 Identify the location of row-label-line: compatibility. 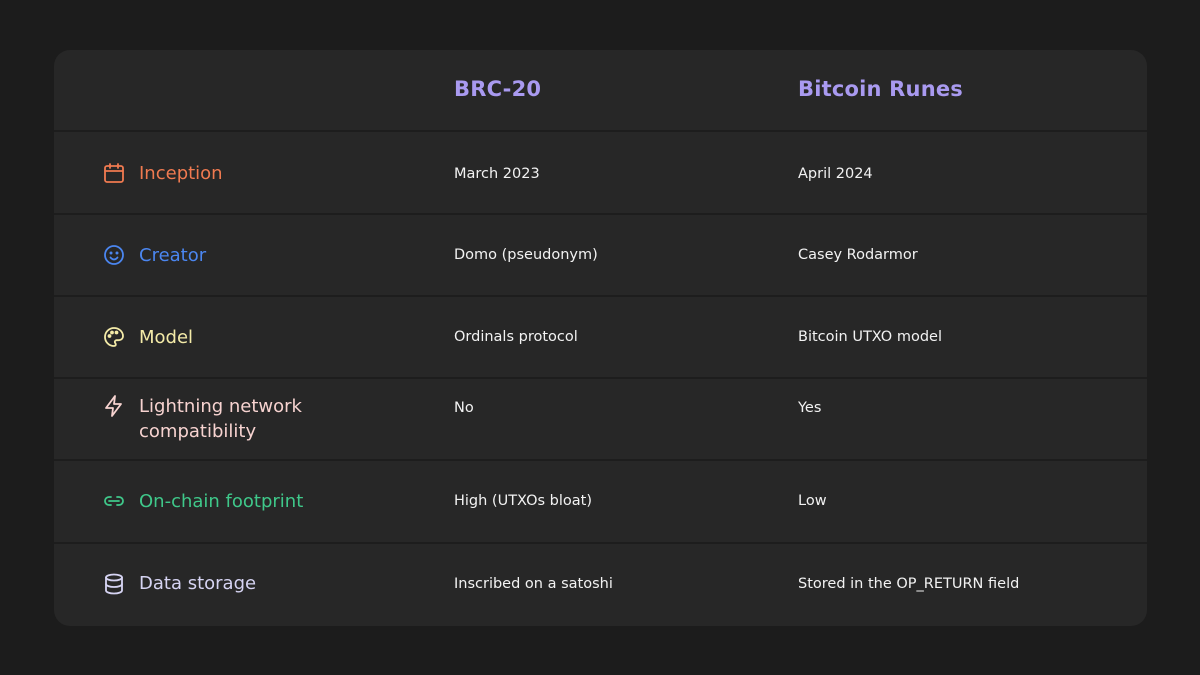
(198, 431).